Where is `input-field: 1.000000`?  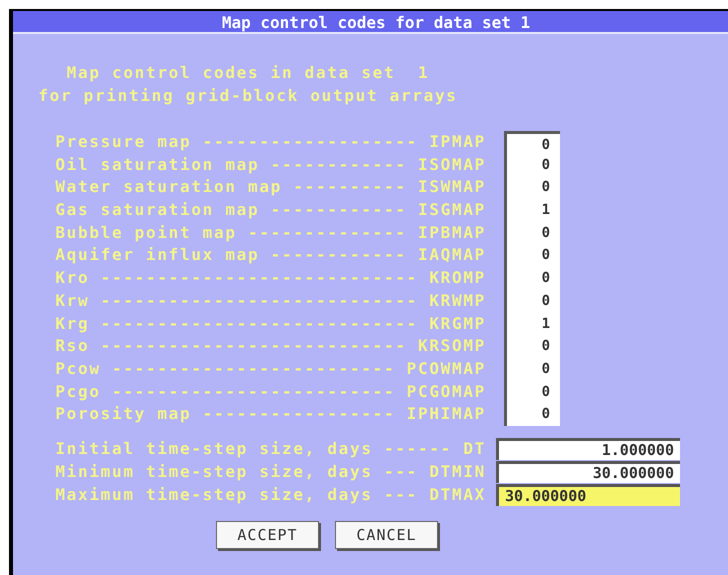
input-field: 1.000000 is located at coordinates (588, 449).